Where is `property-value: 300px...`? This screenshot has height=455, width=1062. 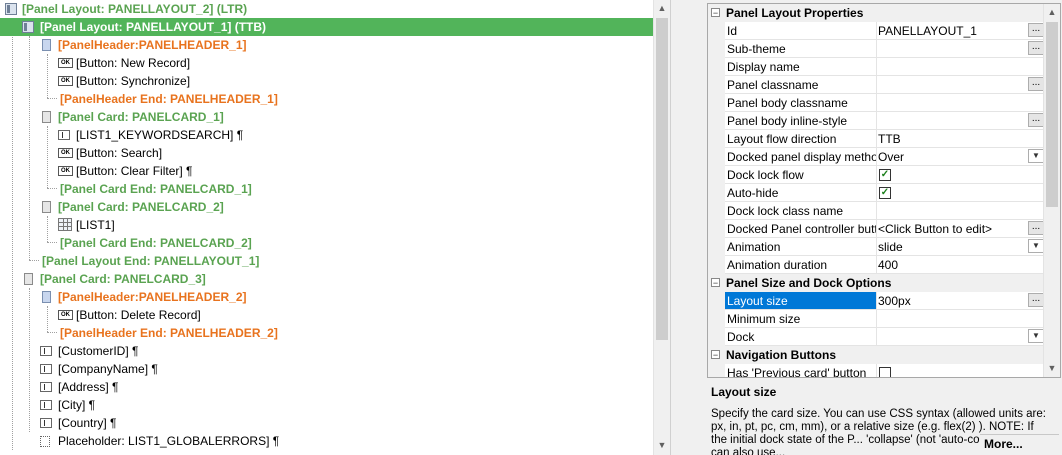 property-value: 300px... is located at coordinates (961, 301).